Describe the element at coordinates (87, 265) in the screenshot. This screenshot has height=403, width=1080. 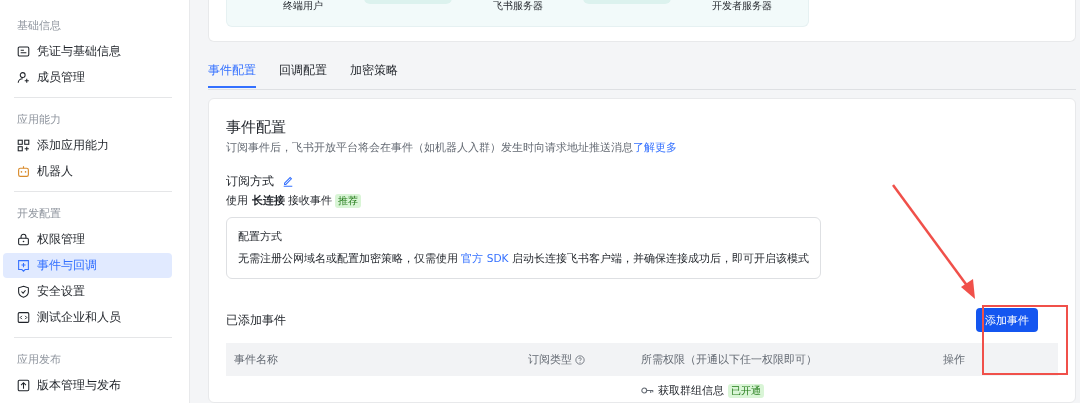
I see `sidebar-item: 事件与回调` at that location.